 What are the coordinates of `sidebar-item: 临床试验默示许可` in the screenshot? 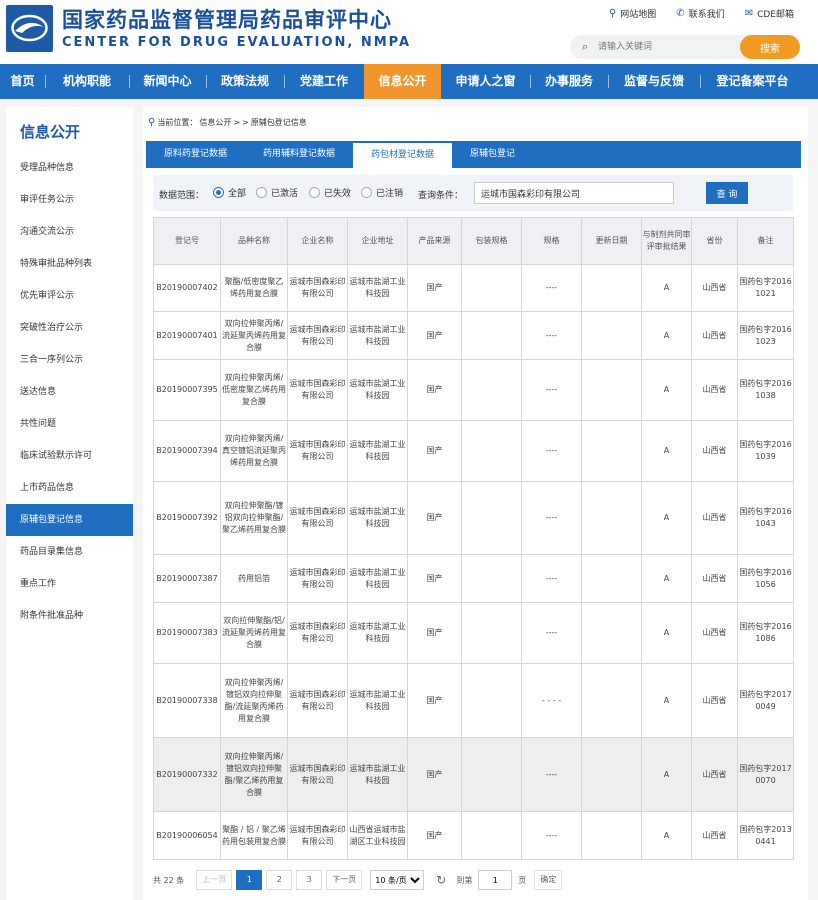 It's located at (69, 456).